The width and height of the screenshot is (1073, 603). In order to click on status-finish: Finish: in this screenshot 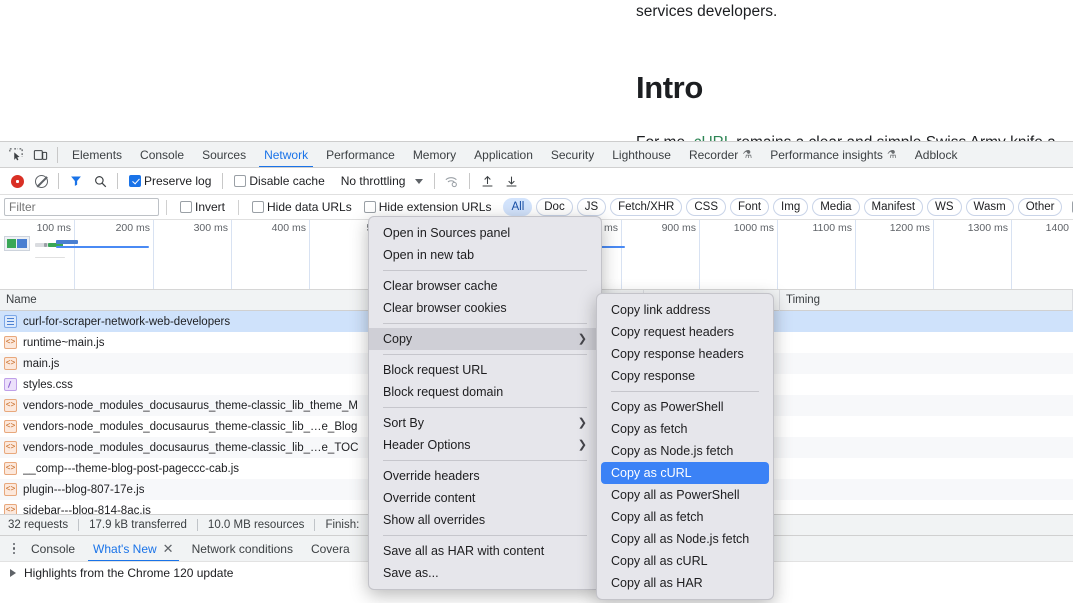, I will do `click(342, 525)`.